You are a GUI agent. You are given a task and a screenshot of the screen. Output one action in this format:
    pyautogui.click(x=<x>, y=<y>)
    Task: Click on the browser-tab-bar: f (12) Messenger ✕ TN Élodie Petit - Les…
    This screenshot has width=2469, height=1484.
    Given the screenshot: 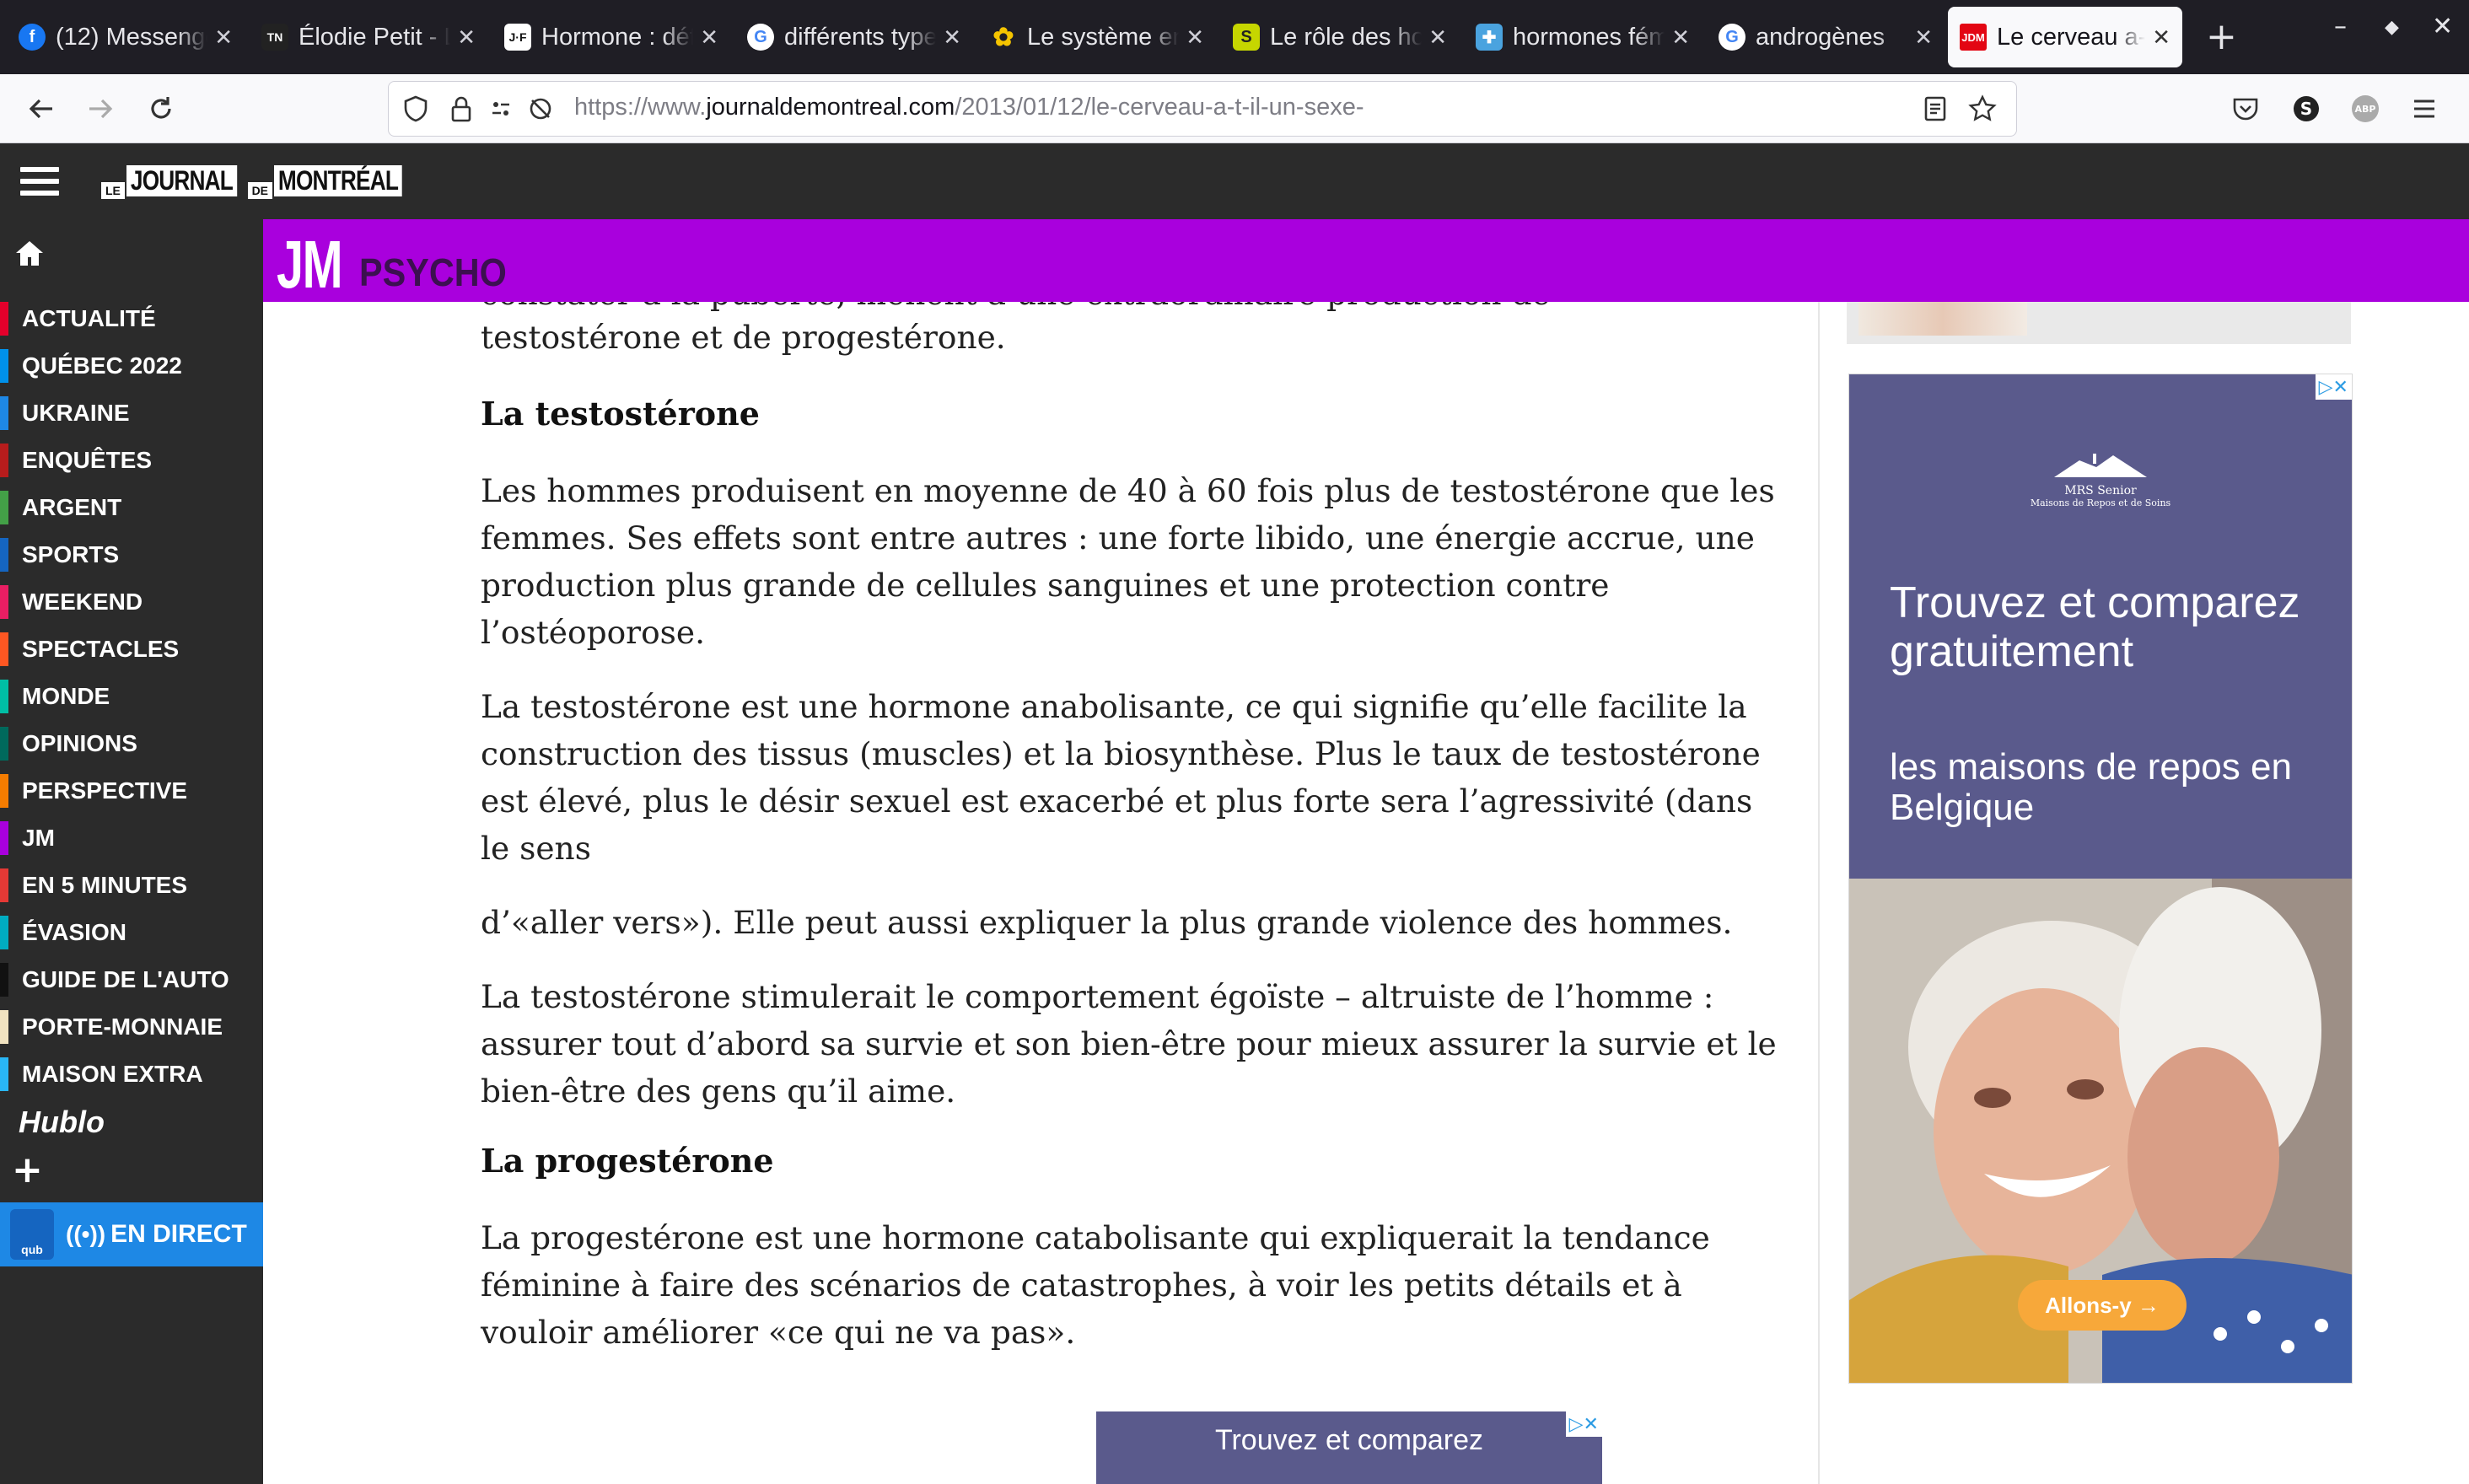 What is the action you would take?
    pyautogui.click(x=1234, y=37)
    